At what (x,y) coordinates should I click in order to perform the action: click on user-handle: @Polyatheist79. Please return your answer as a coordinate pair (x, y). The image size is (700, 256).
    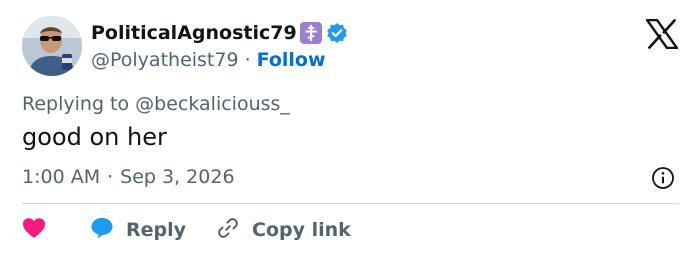
    Looking at the image, I should click on (165, 60).